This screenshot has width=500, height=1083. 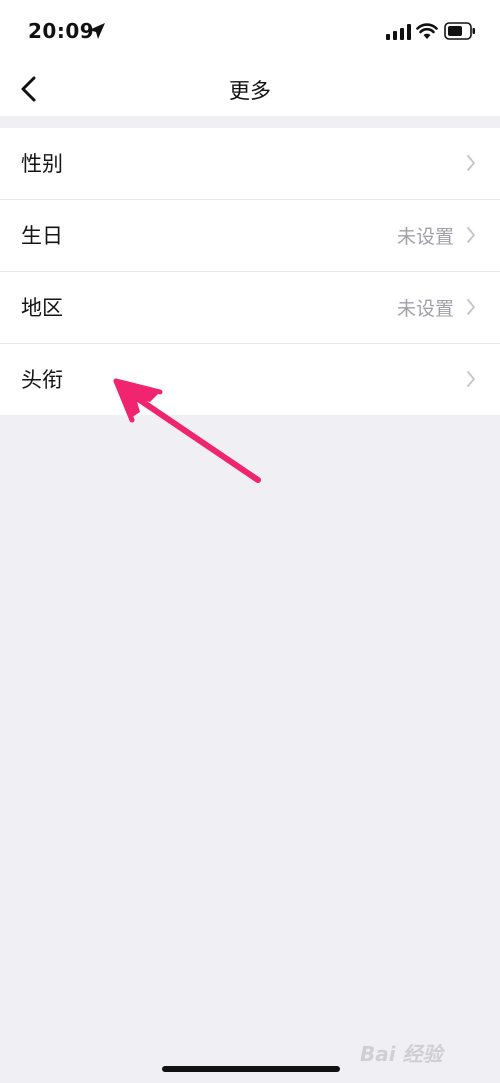 I want to click on list-item-birthday: 生日 未设置, so click(x=250, y=236).